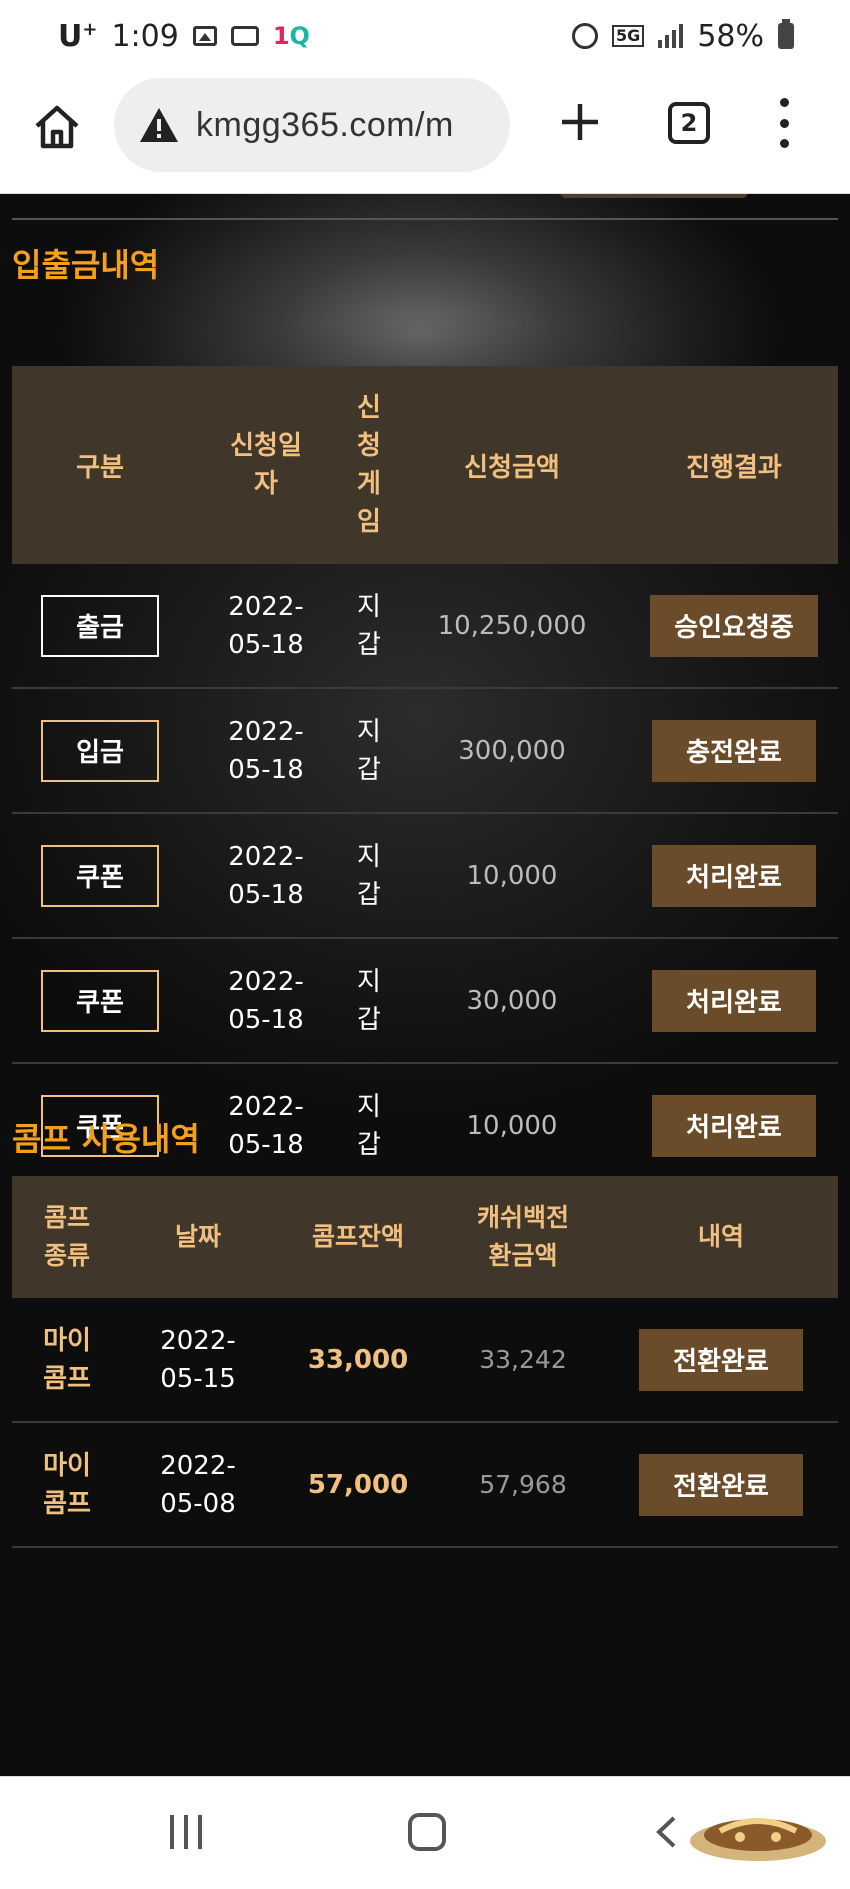 This screenshot has width=850, height=1889. I want to click on clock: 1:09, so click(145, 36).